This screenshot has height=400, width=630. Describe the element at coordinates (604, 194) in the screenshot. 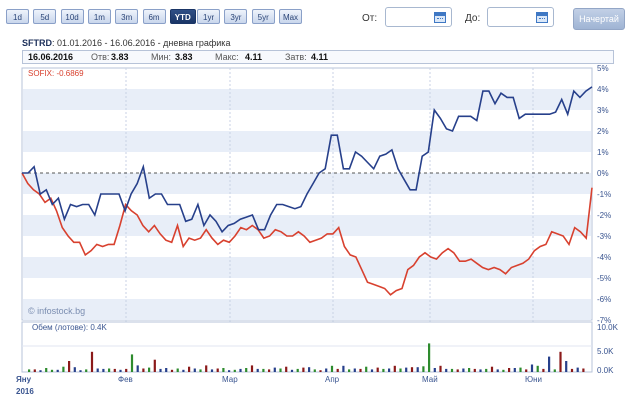

I see `y-tick-label: -1%` at that location.